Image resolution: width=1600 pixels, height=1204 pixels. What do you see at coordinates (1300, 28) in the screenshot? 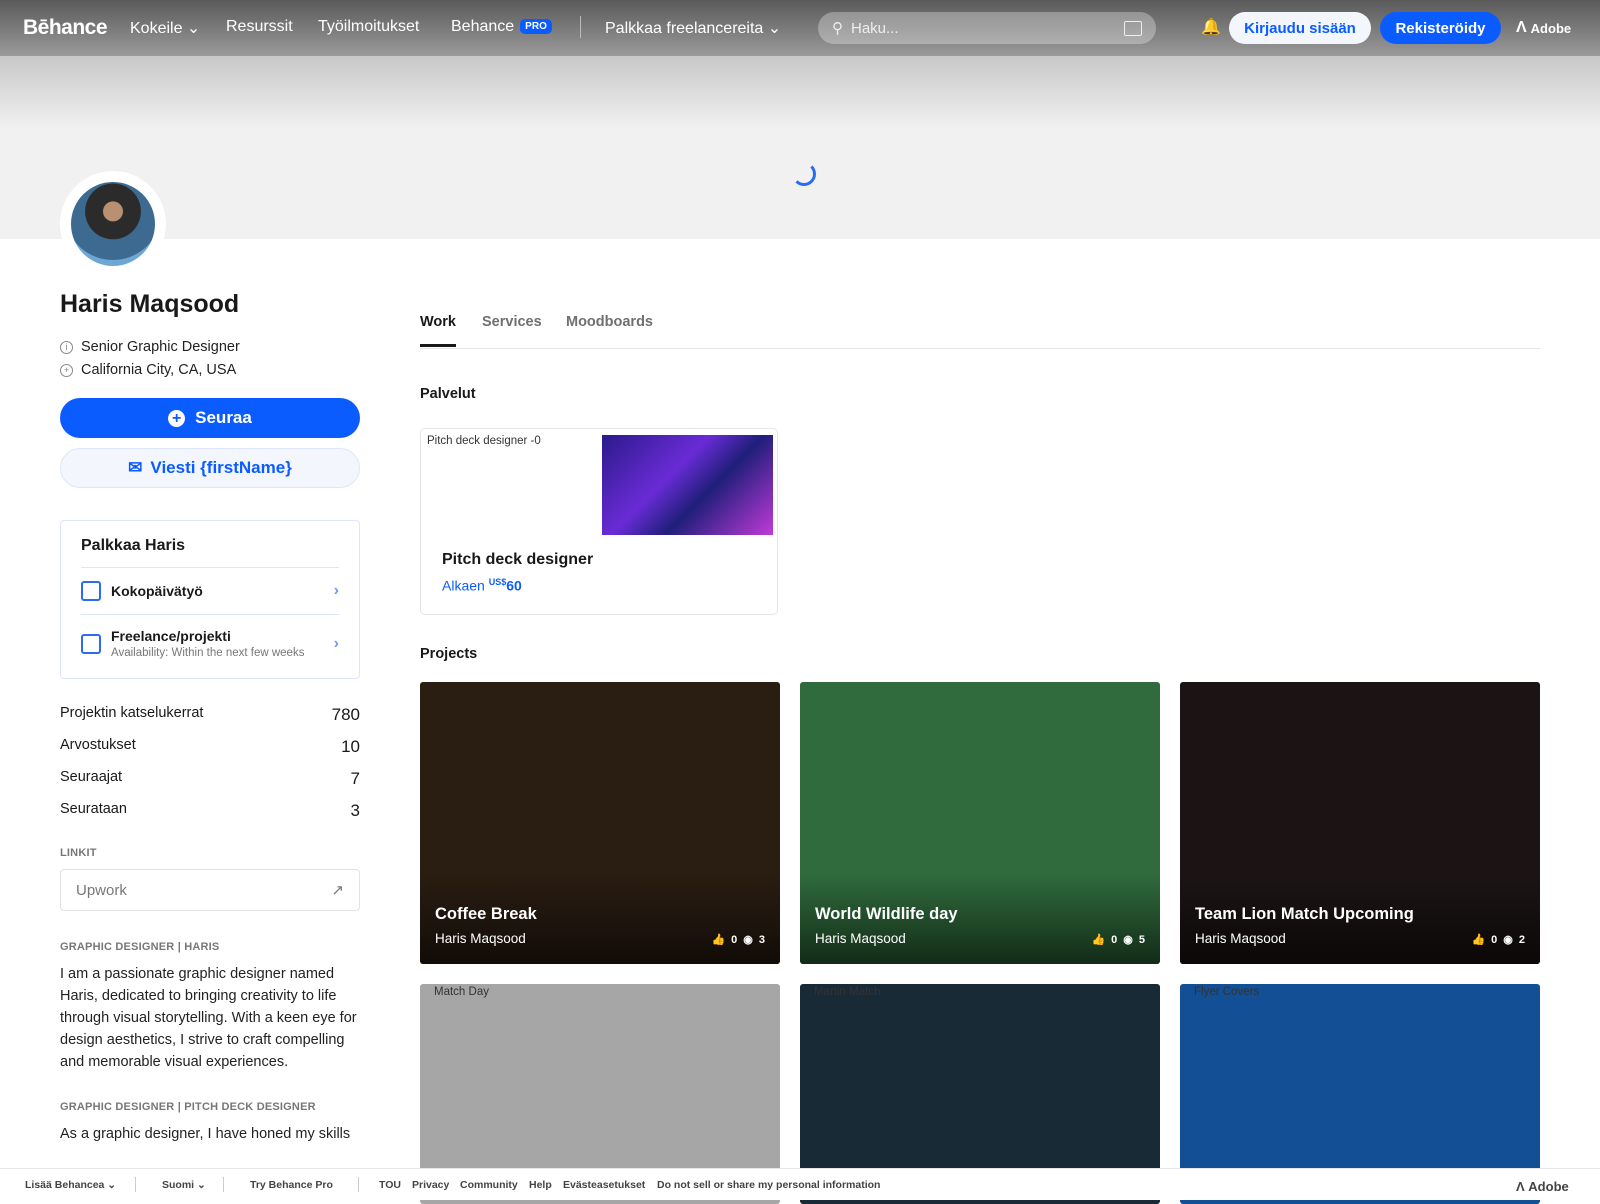
I see `login-button: Kirjaudu sisään` at bounding box center [1300, 28].